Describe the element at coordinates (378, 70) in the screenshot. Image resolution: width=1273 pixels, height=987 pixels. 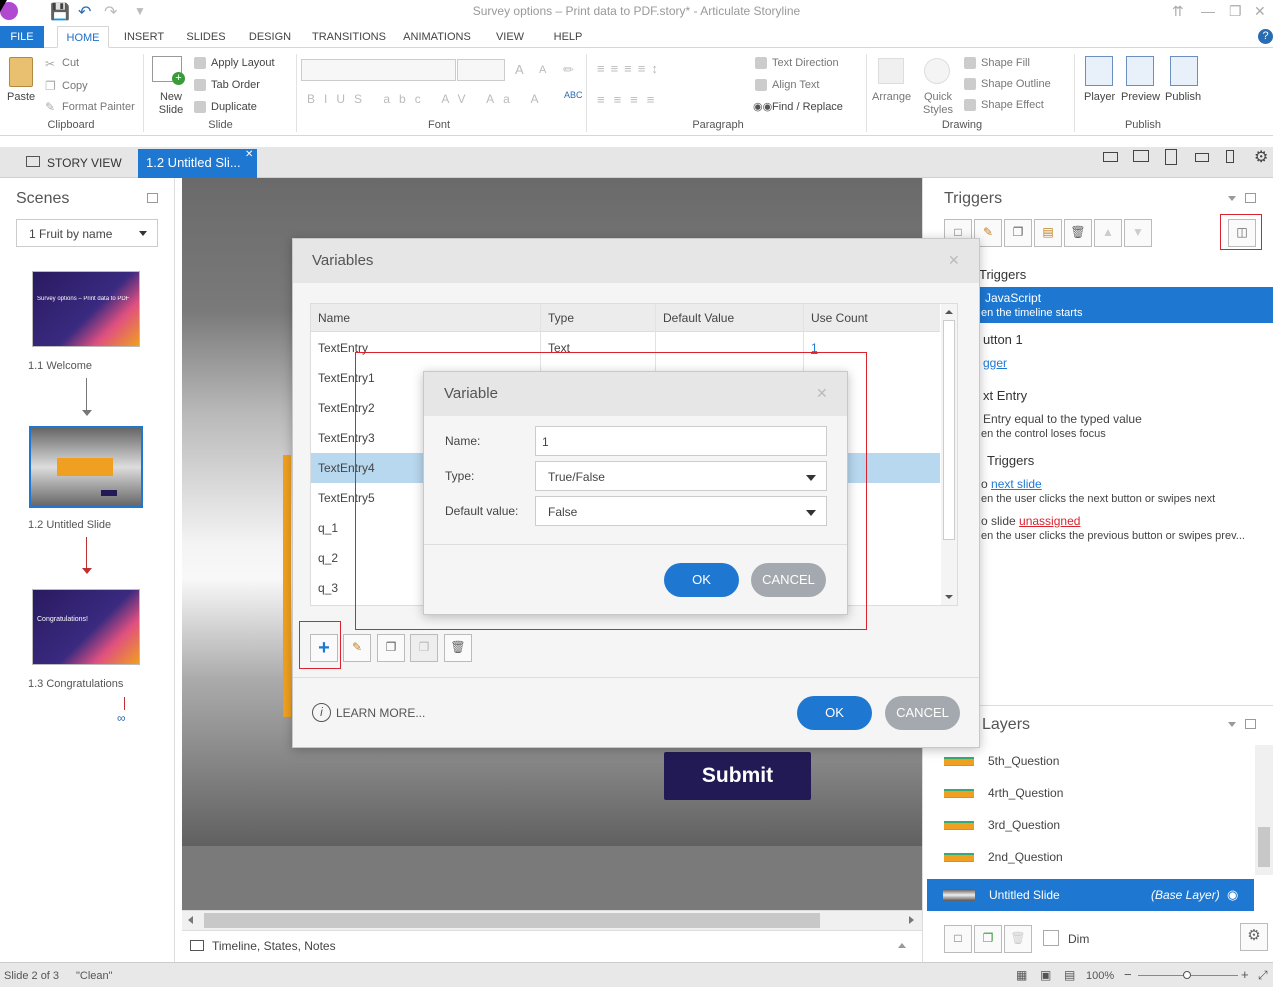
I see `font-family-select` at that location.